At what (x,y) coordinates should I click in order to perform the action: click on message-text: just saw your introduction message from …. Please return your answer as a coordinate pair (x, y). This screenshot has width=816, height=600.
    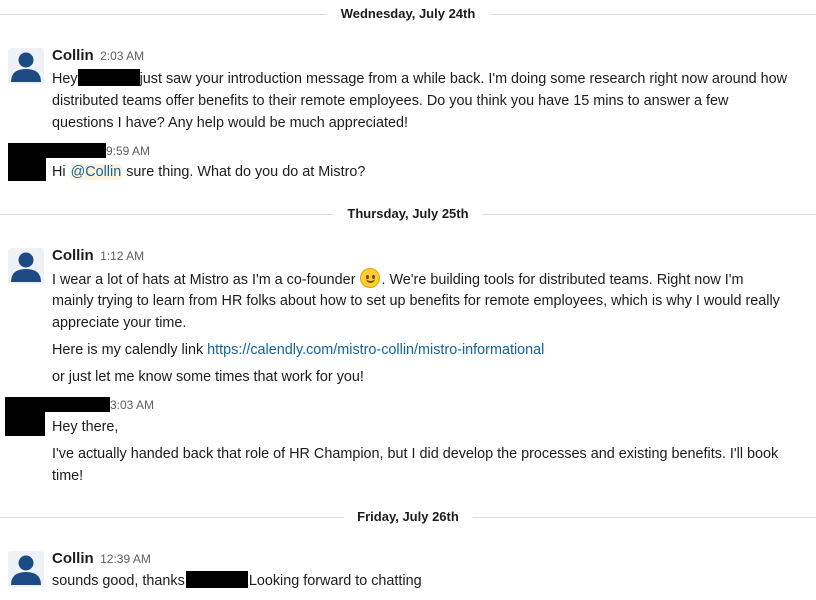
    Looking at the image, I should click on (463, 79).